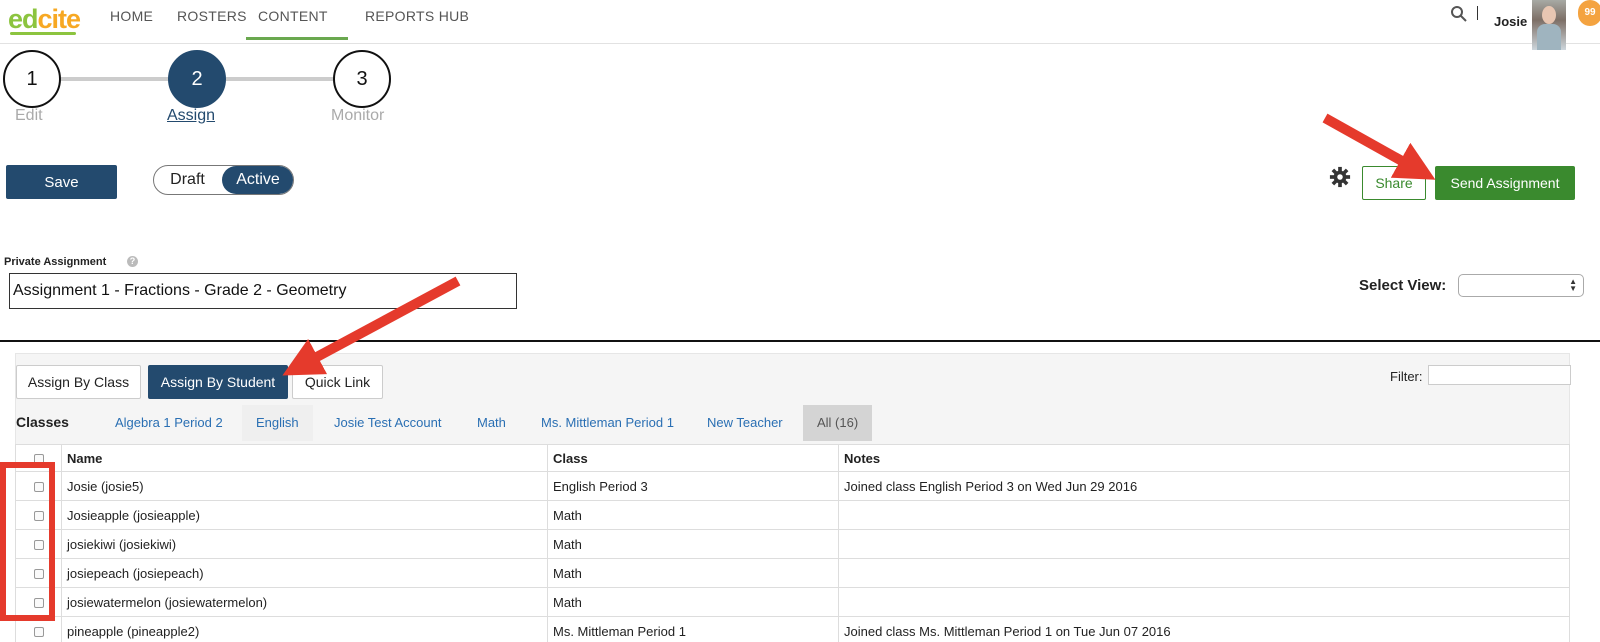 Image resolution: width=1600 pixels, height=642 pixels. I want to click on table-row: josiepeach (josiepeach) Math, so click(792, 573).